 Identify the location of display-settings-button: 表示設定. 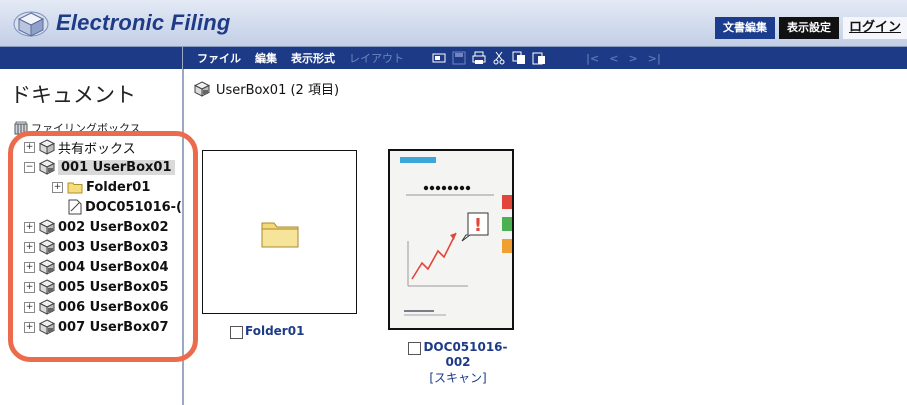
(808, 28).